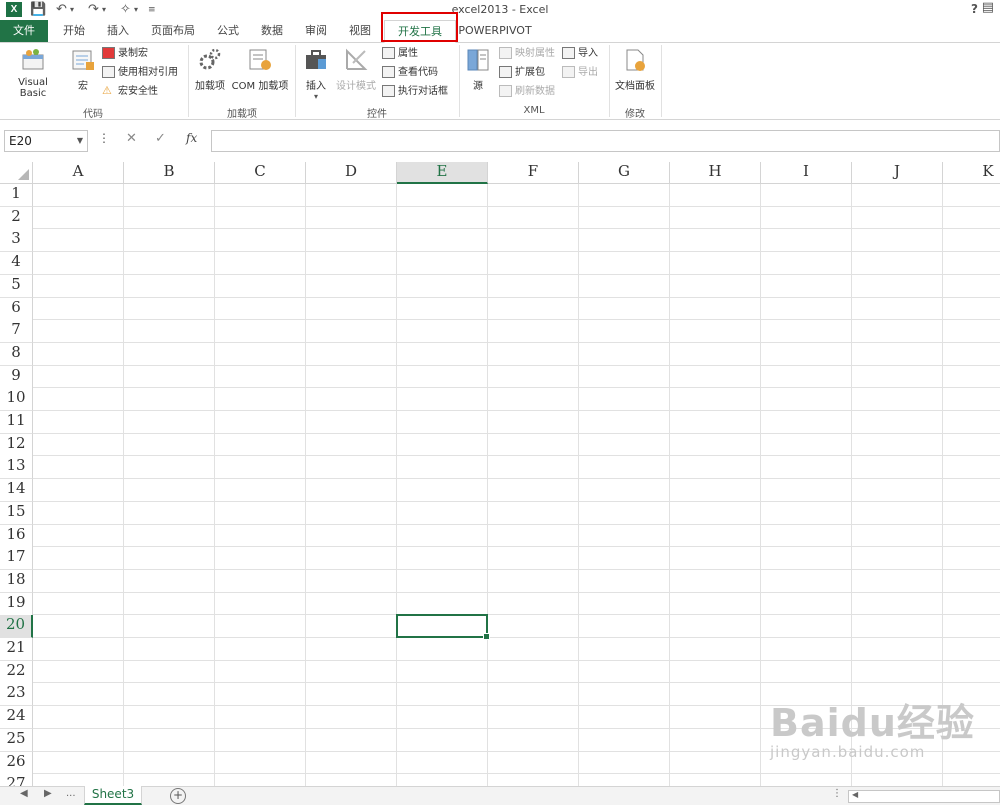 Image resolution: width=1000 pixels, height=805 pixels. What do you see at coordinates (16, 763) in the screenshot?
I see `row-header-26: 26` at bounding box center [16, 763].